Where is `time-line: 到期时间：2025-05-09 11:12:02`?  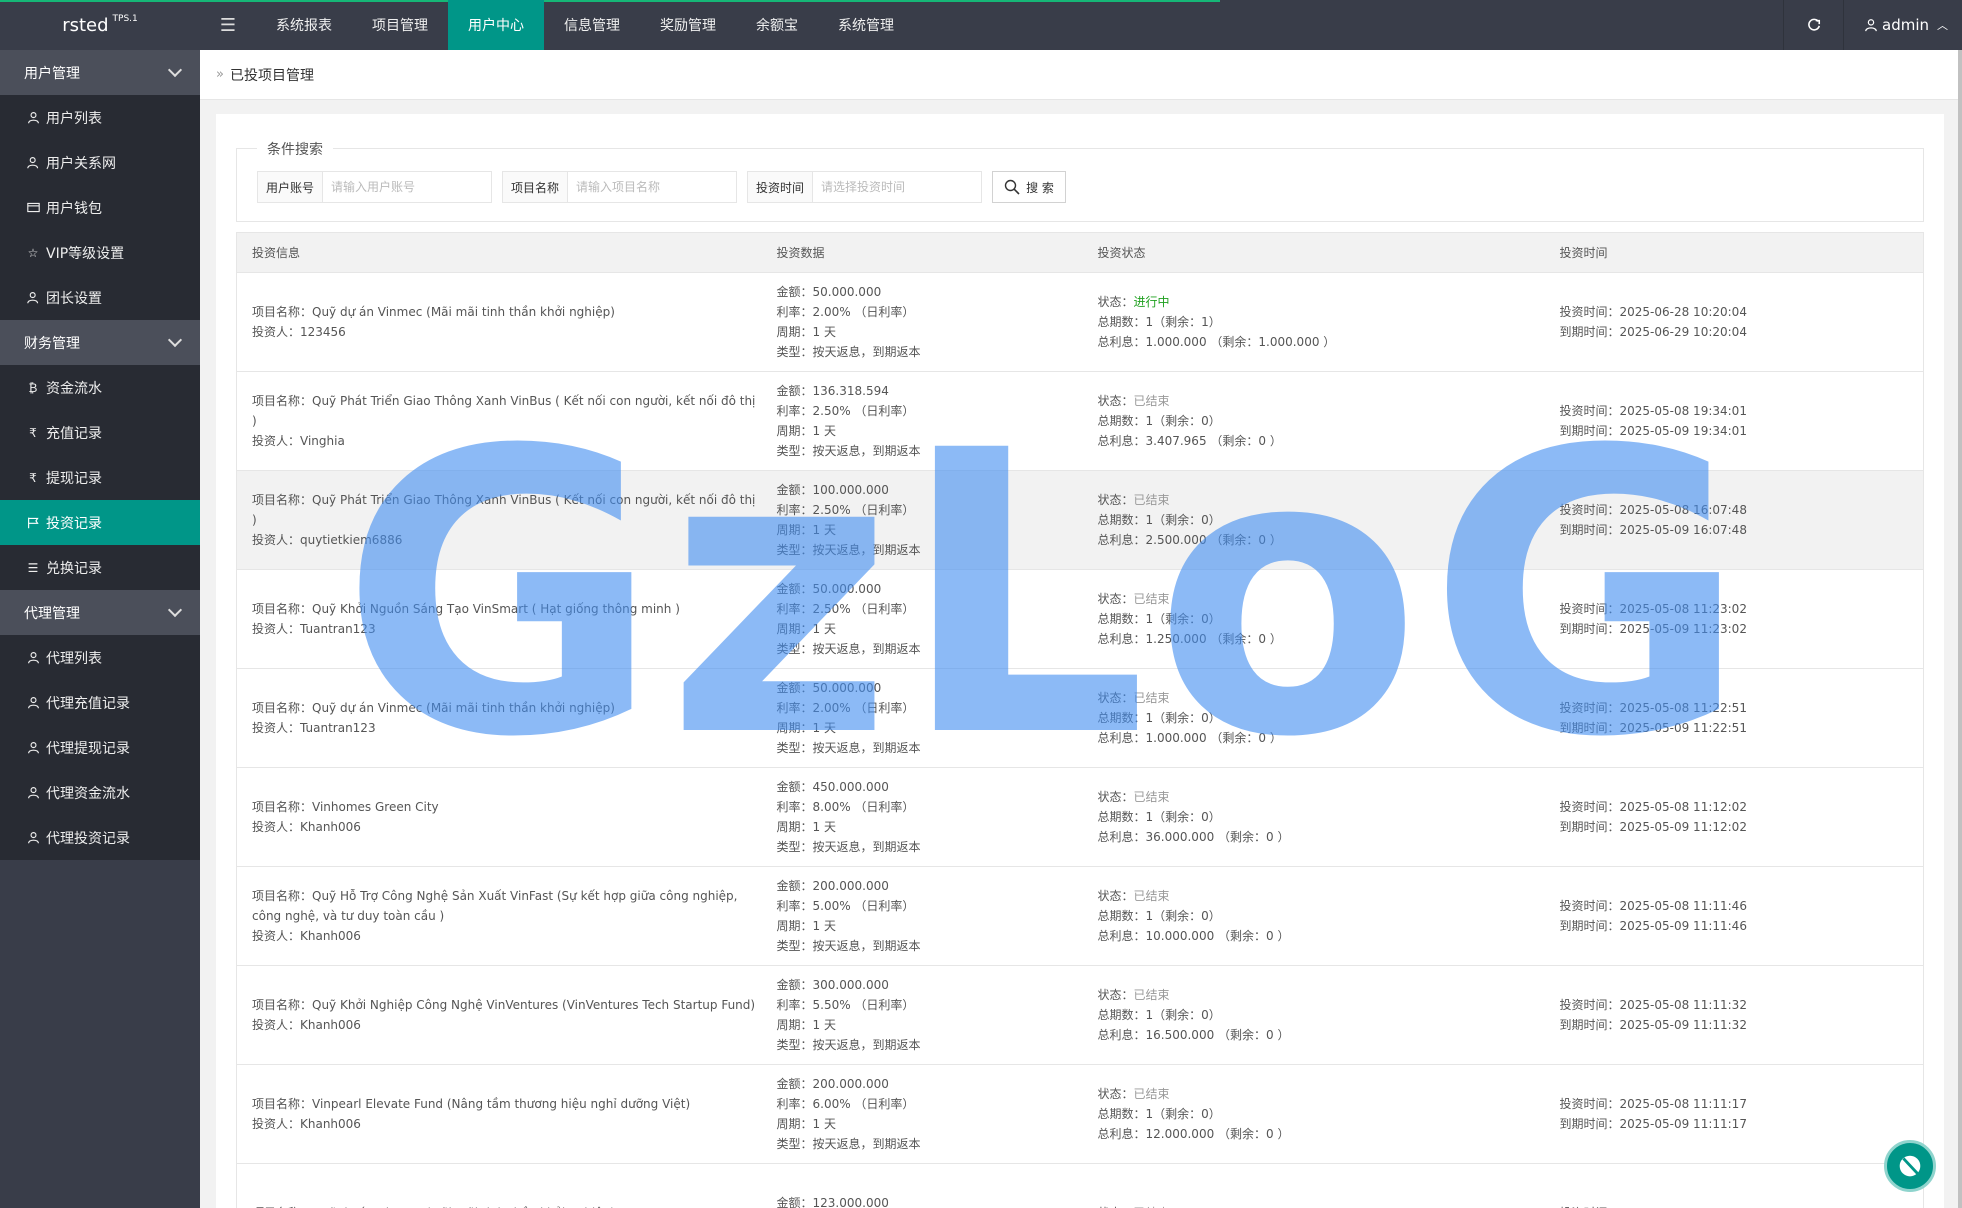
time-line: 到期时间：2025-05-09 11:12:02 is located at coordinates (1653, 827).